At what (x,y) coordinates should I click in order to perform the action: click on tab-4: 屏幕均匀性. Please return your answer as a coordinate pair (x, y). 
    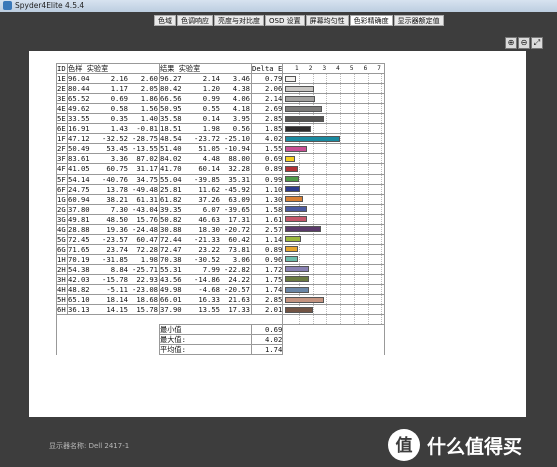
    Looking at the image, I should click on (327, 20).